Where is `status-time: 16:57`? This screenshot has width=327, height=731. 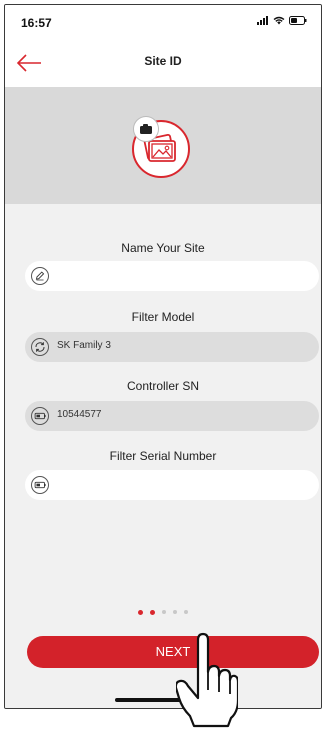 status-time: 16:57 is located at coordinates (36, 23).